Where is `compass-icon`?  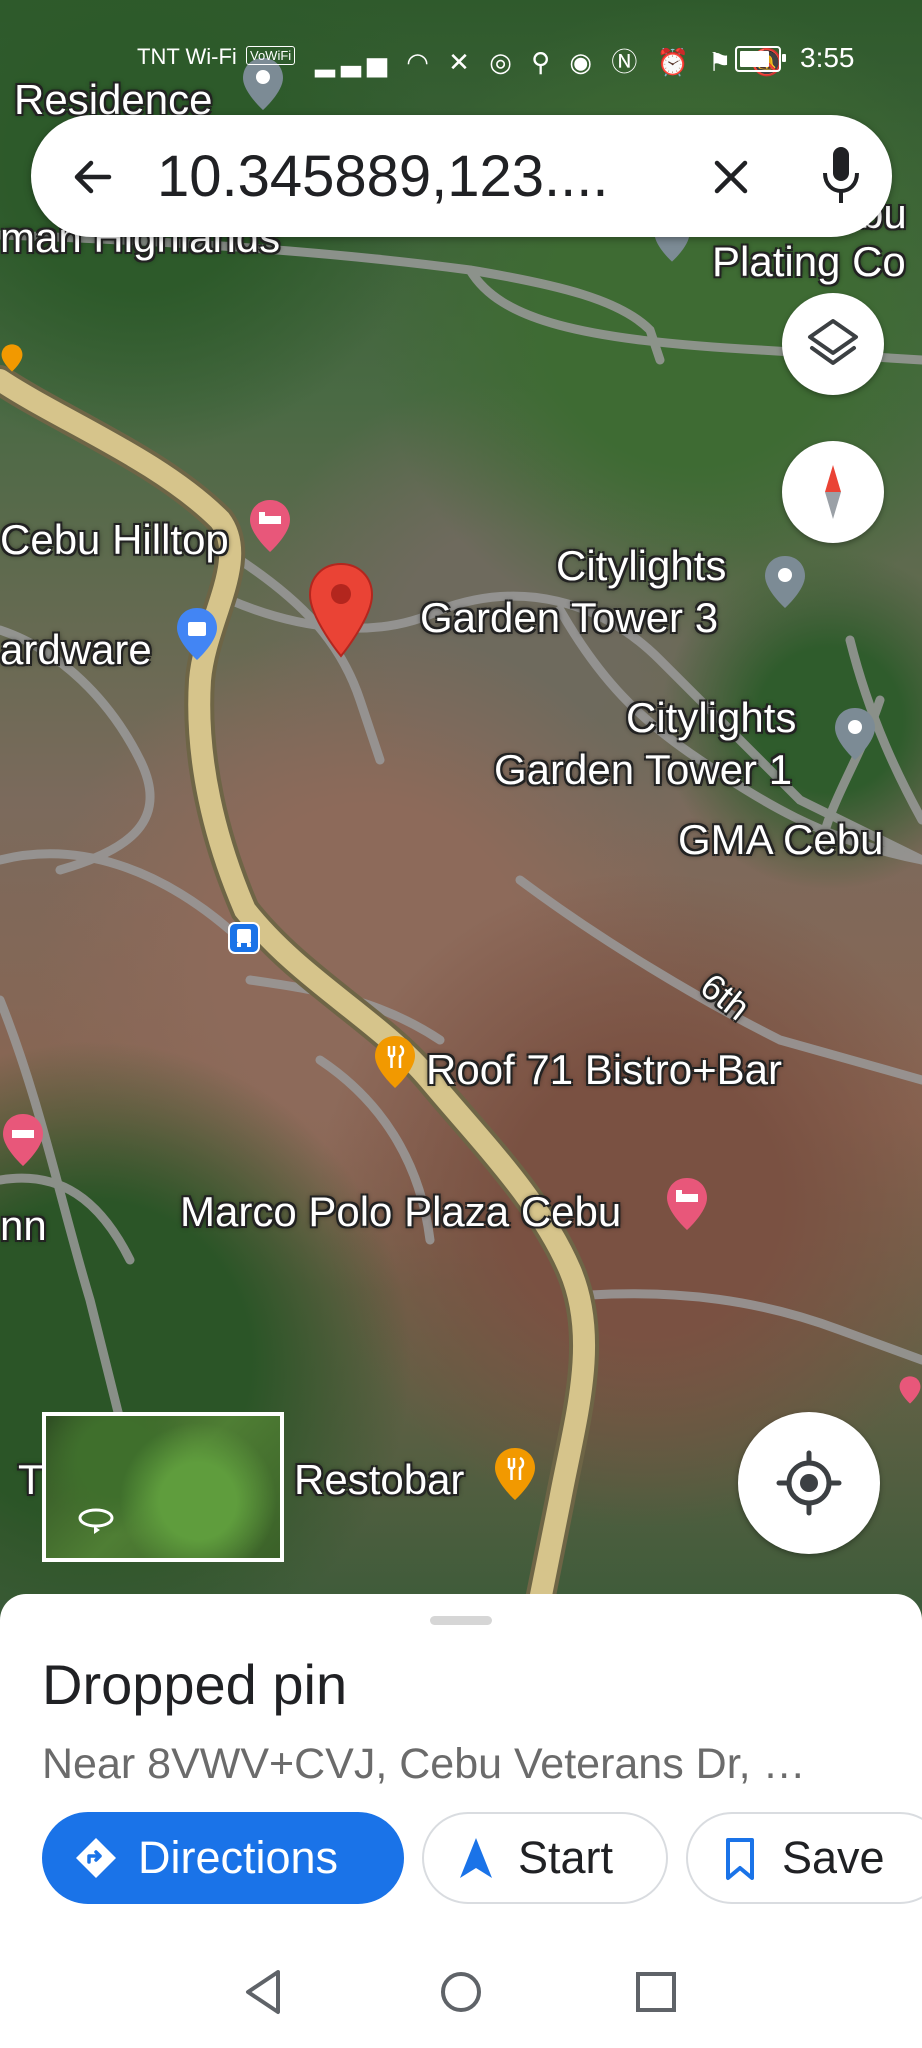
compass-icon is located at coordinates (833, 492).